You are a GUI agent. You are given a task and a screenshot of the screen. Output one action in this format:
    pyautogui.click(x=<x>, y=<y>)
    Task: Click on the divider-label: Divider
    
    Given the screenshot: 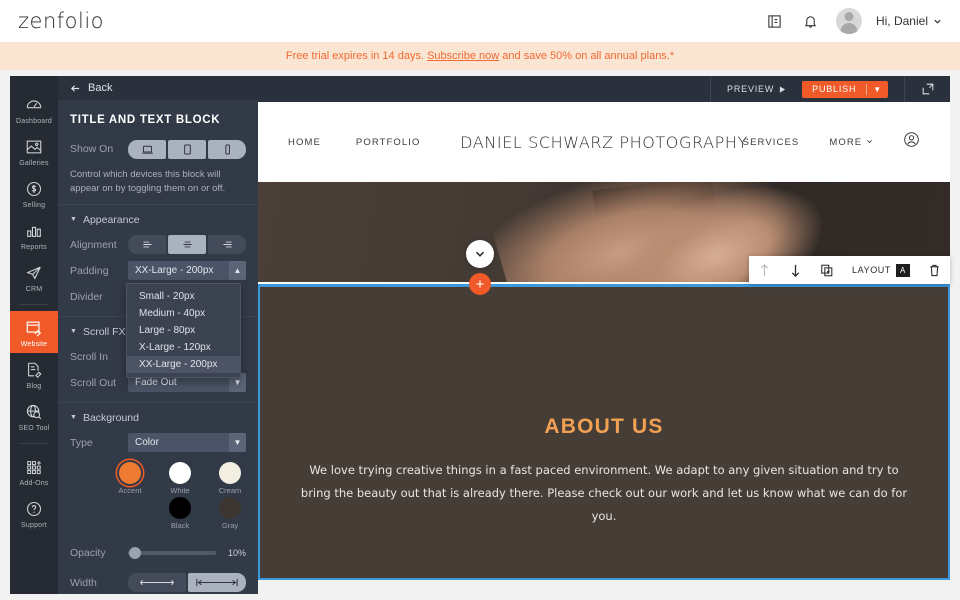 What is the action you would take?
    pyautogui.click(x=86, y=296)
    